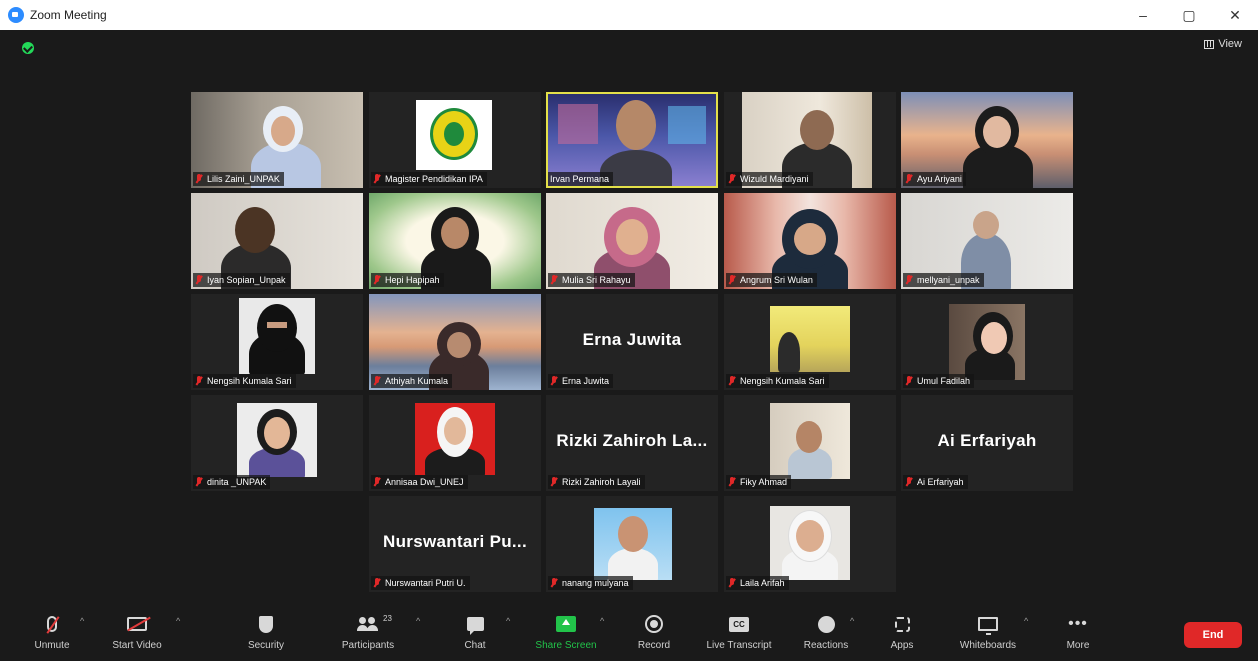  What do you see at coordinates (52, 635) in the screenshot?
I see `unmute-button: Unmute` at bounding box center [52, 635].